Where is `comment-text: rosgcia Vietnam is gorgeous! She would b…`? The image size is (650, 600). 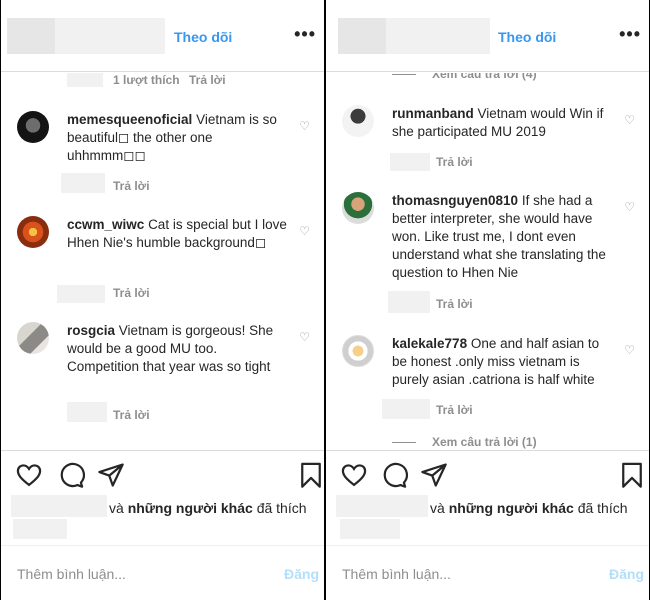
comment-text: rosgcia Vietnam is gorgeous! She would b… is located at coordinates (177, 349).